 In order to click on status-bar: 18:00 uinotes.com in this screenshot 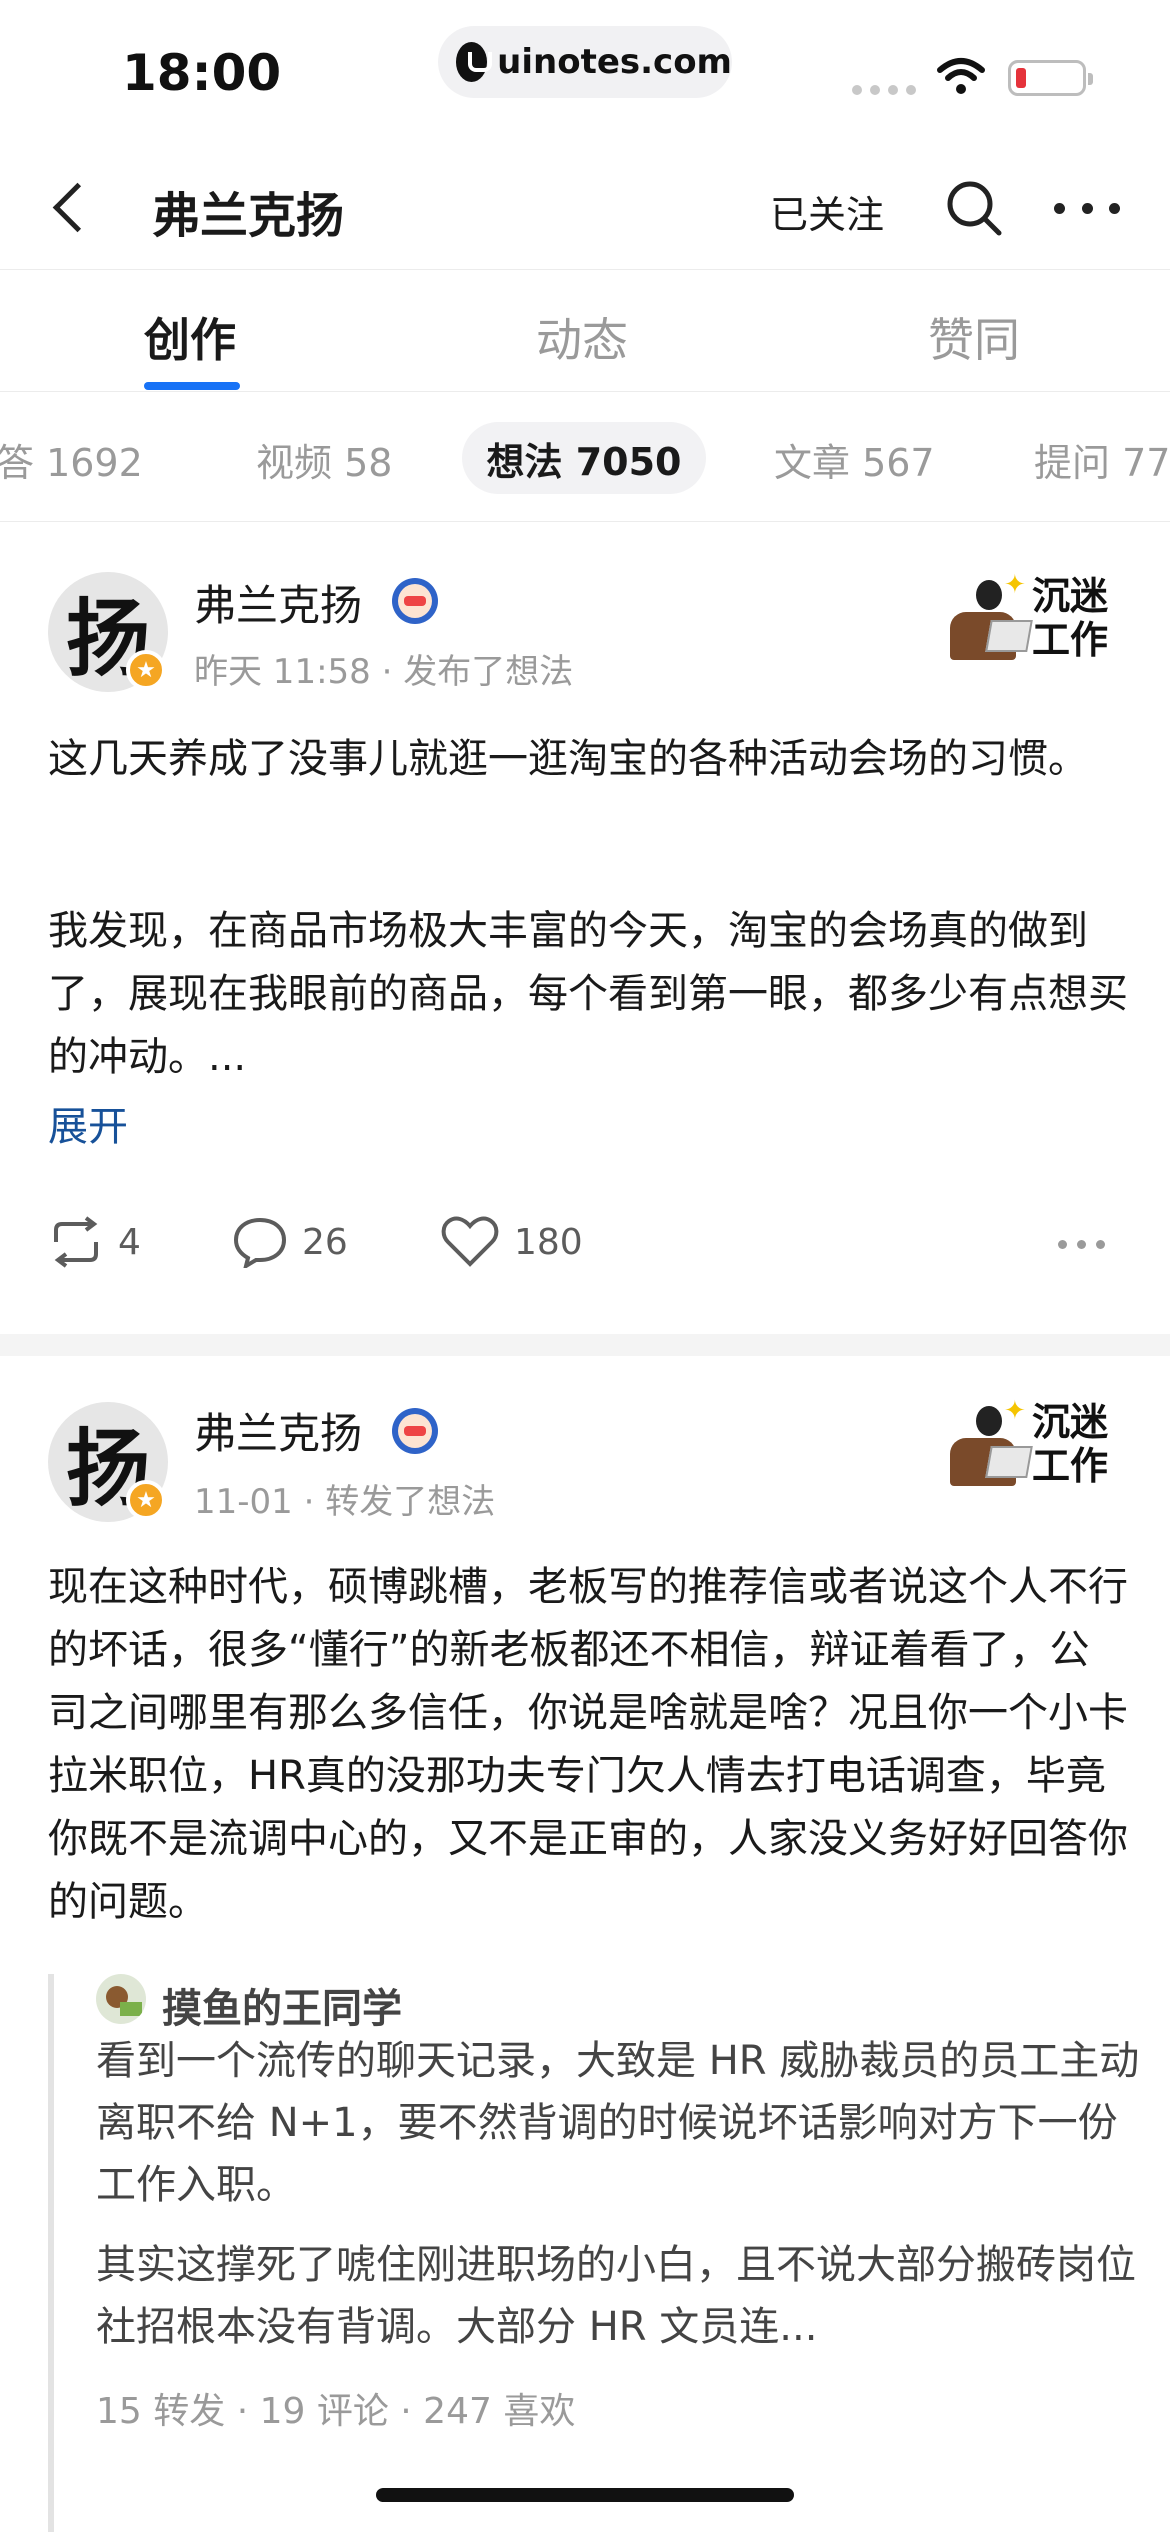, I will do `click(585, 70)`.